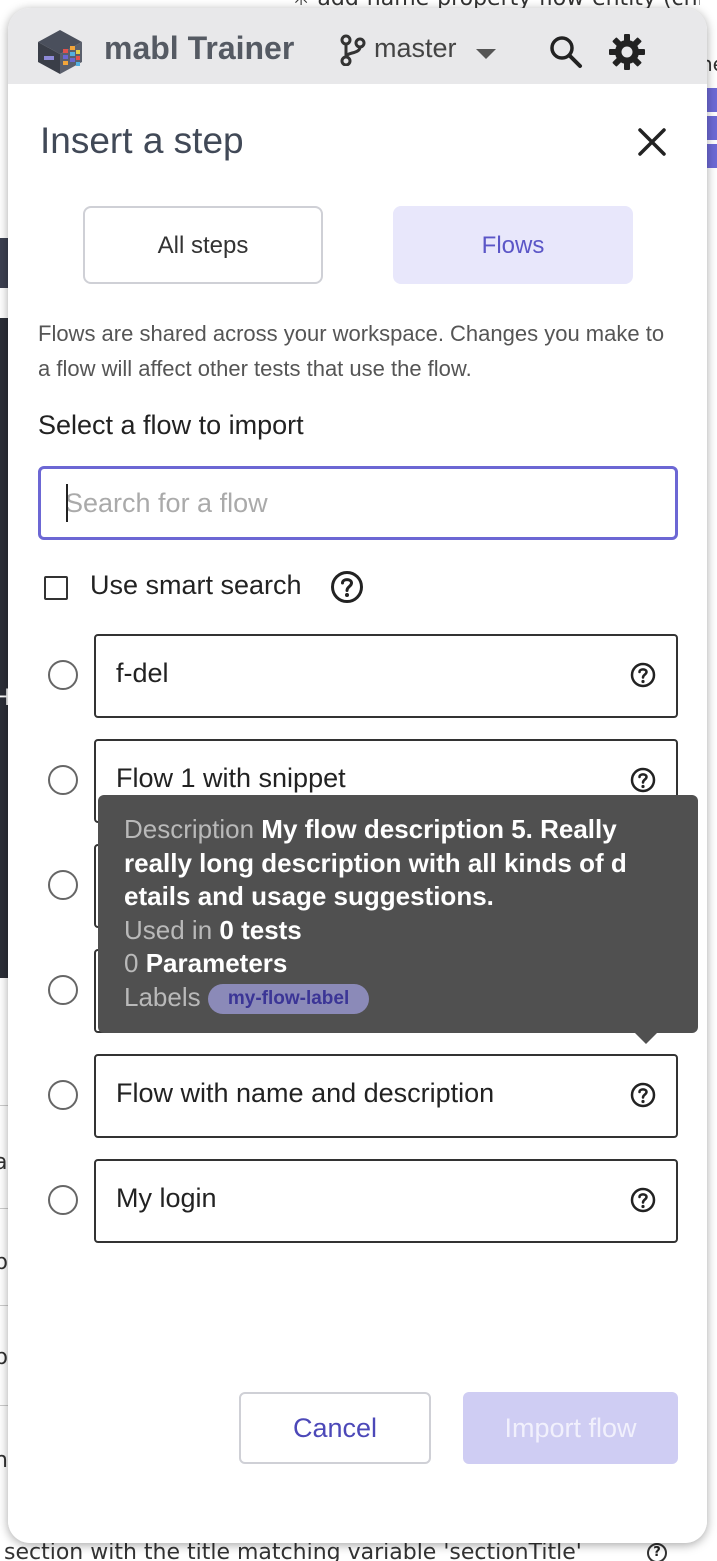 The height and width of the screenshot is (1561, 717). I want to click on app-title: mabl Trainer, so click(199, 48).